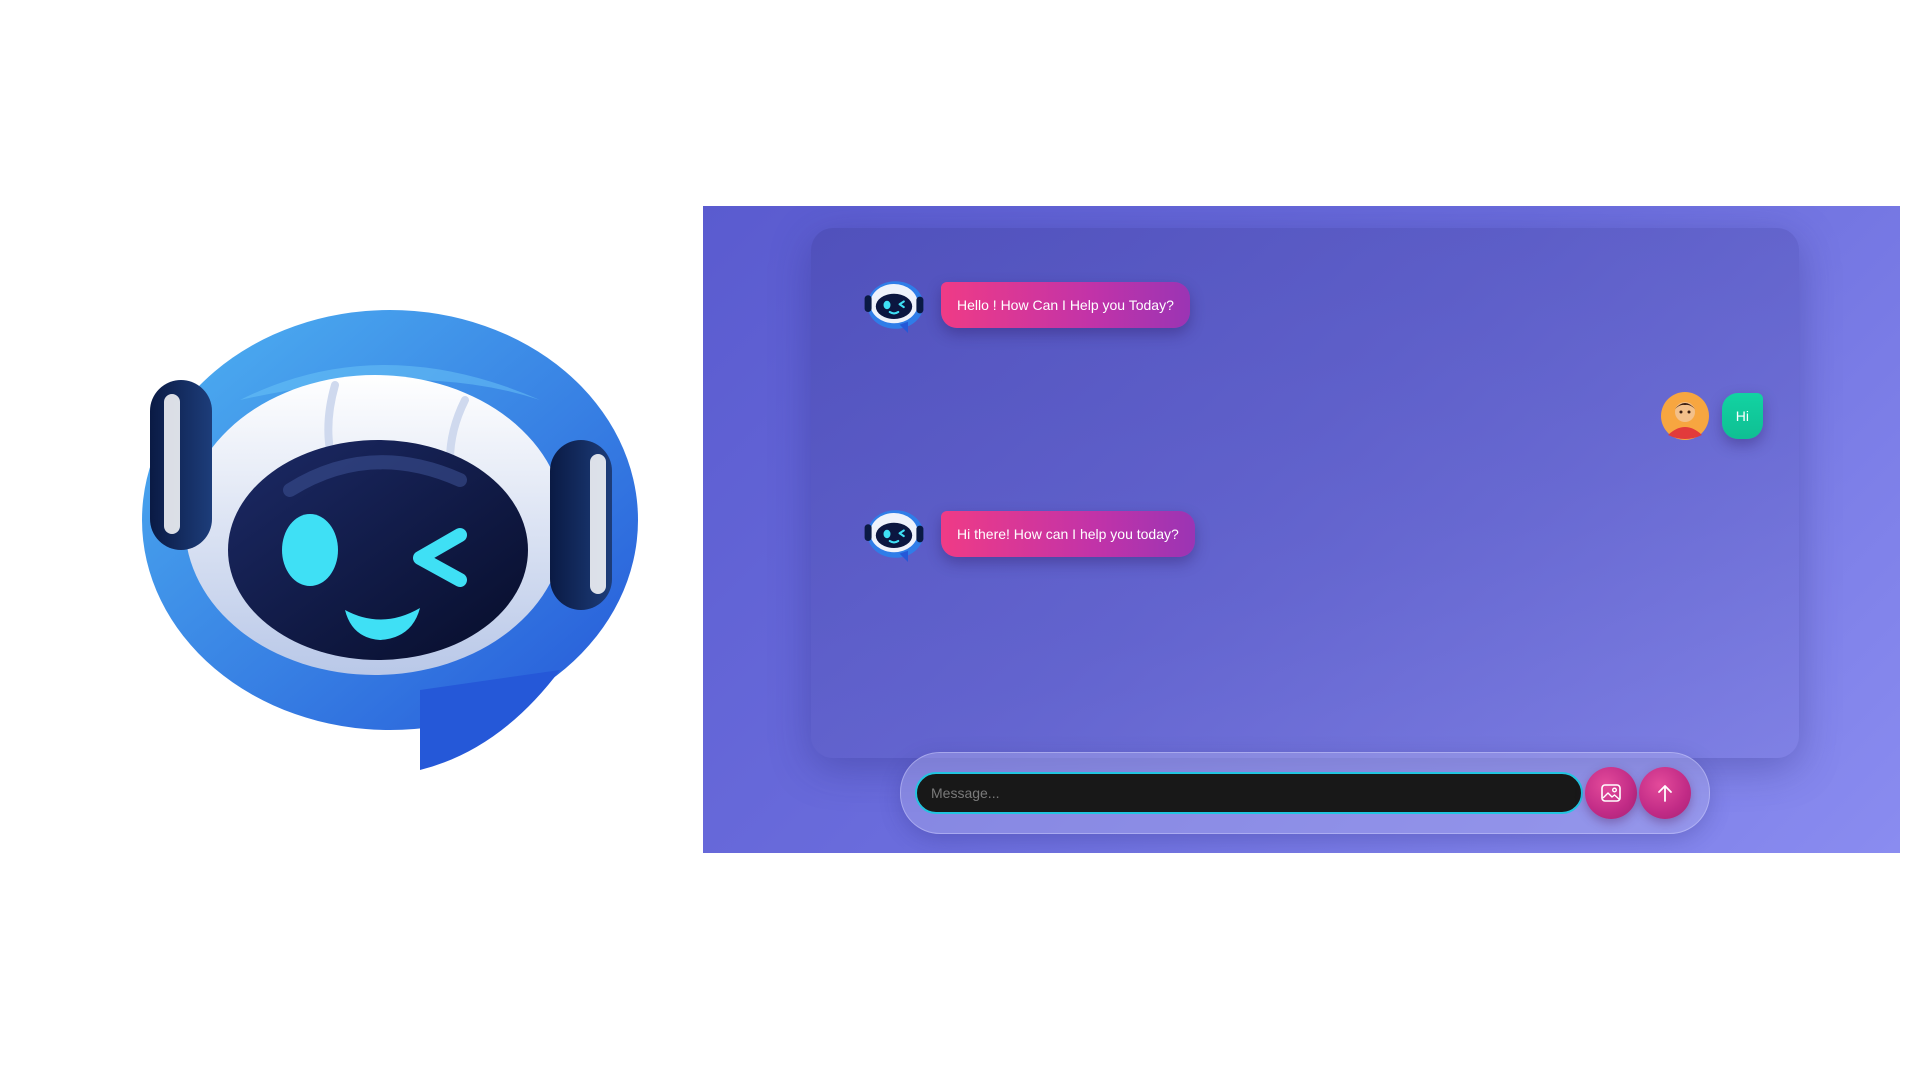 This screenshot has height=1080, width=1920. I want to click on image-upload-button, so click(1611, 793).